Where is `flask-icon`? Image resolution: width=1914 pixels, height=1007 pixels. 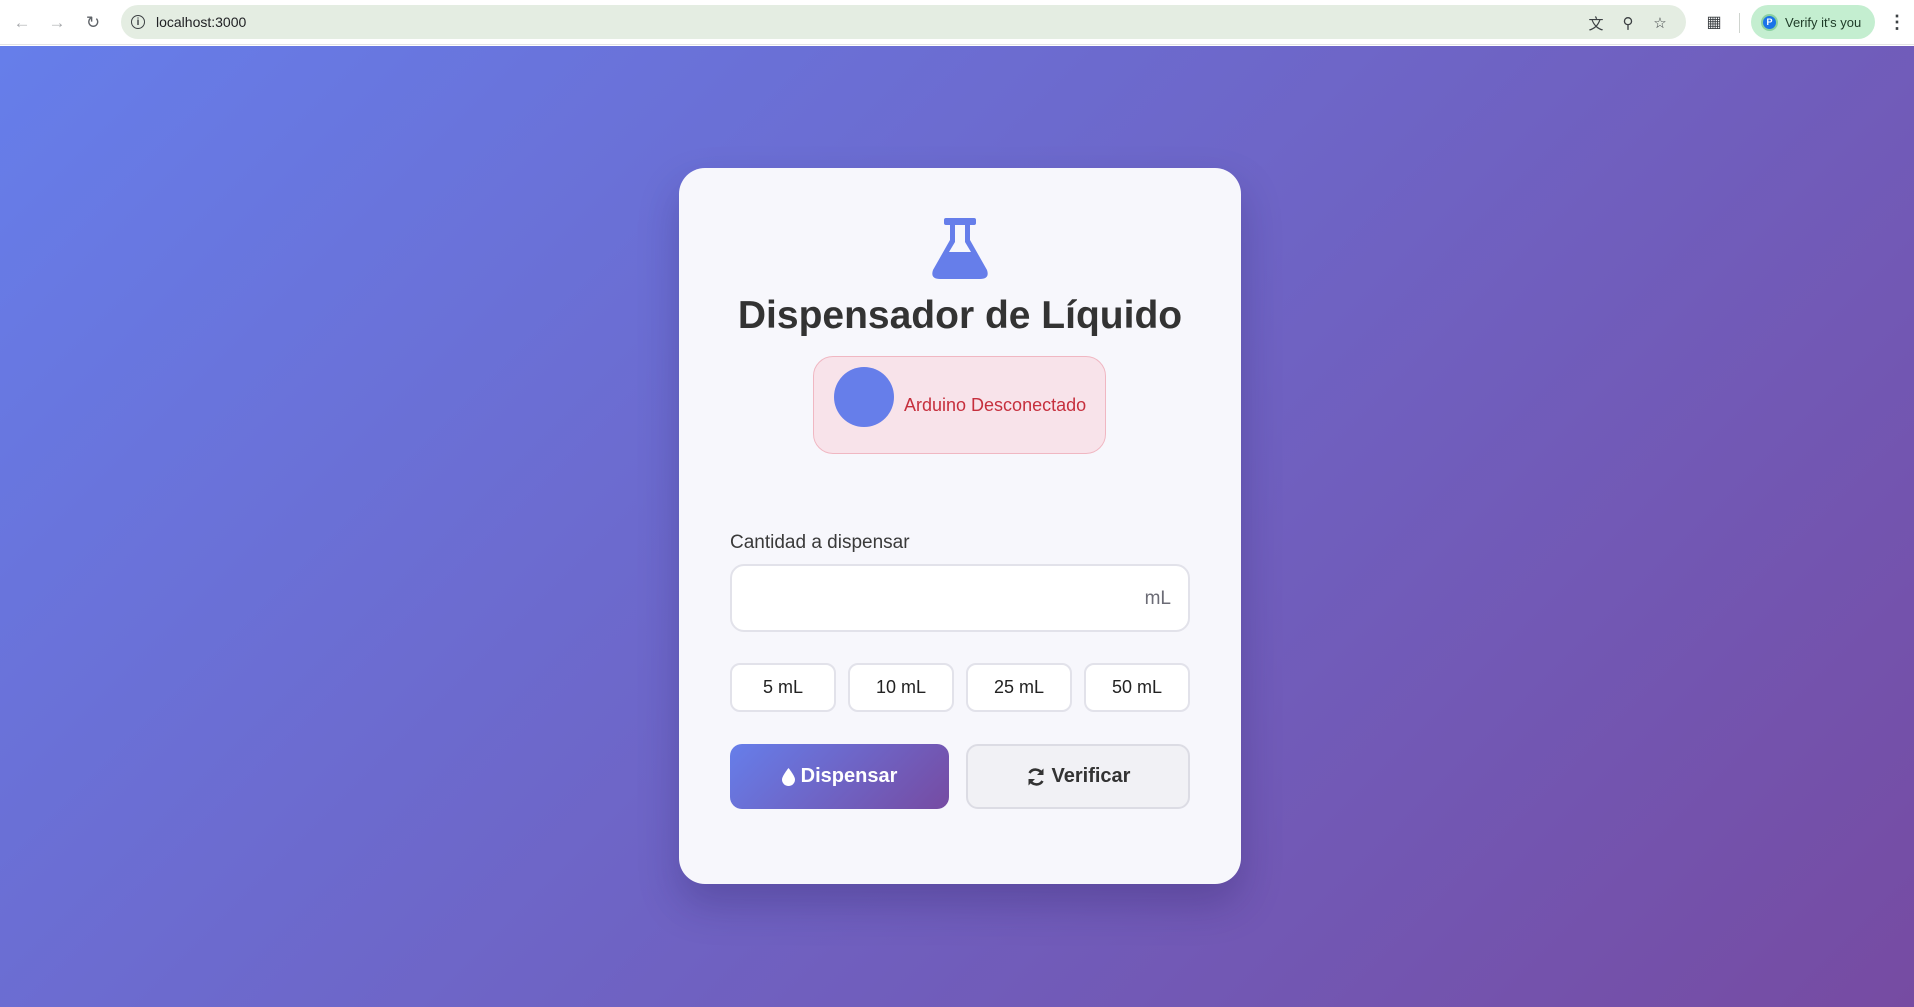 flask-icon is located at coordinates (960, 248).